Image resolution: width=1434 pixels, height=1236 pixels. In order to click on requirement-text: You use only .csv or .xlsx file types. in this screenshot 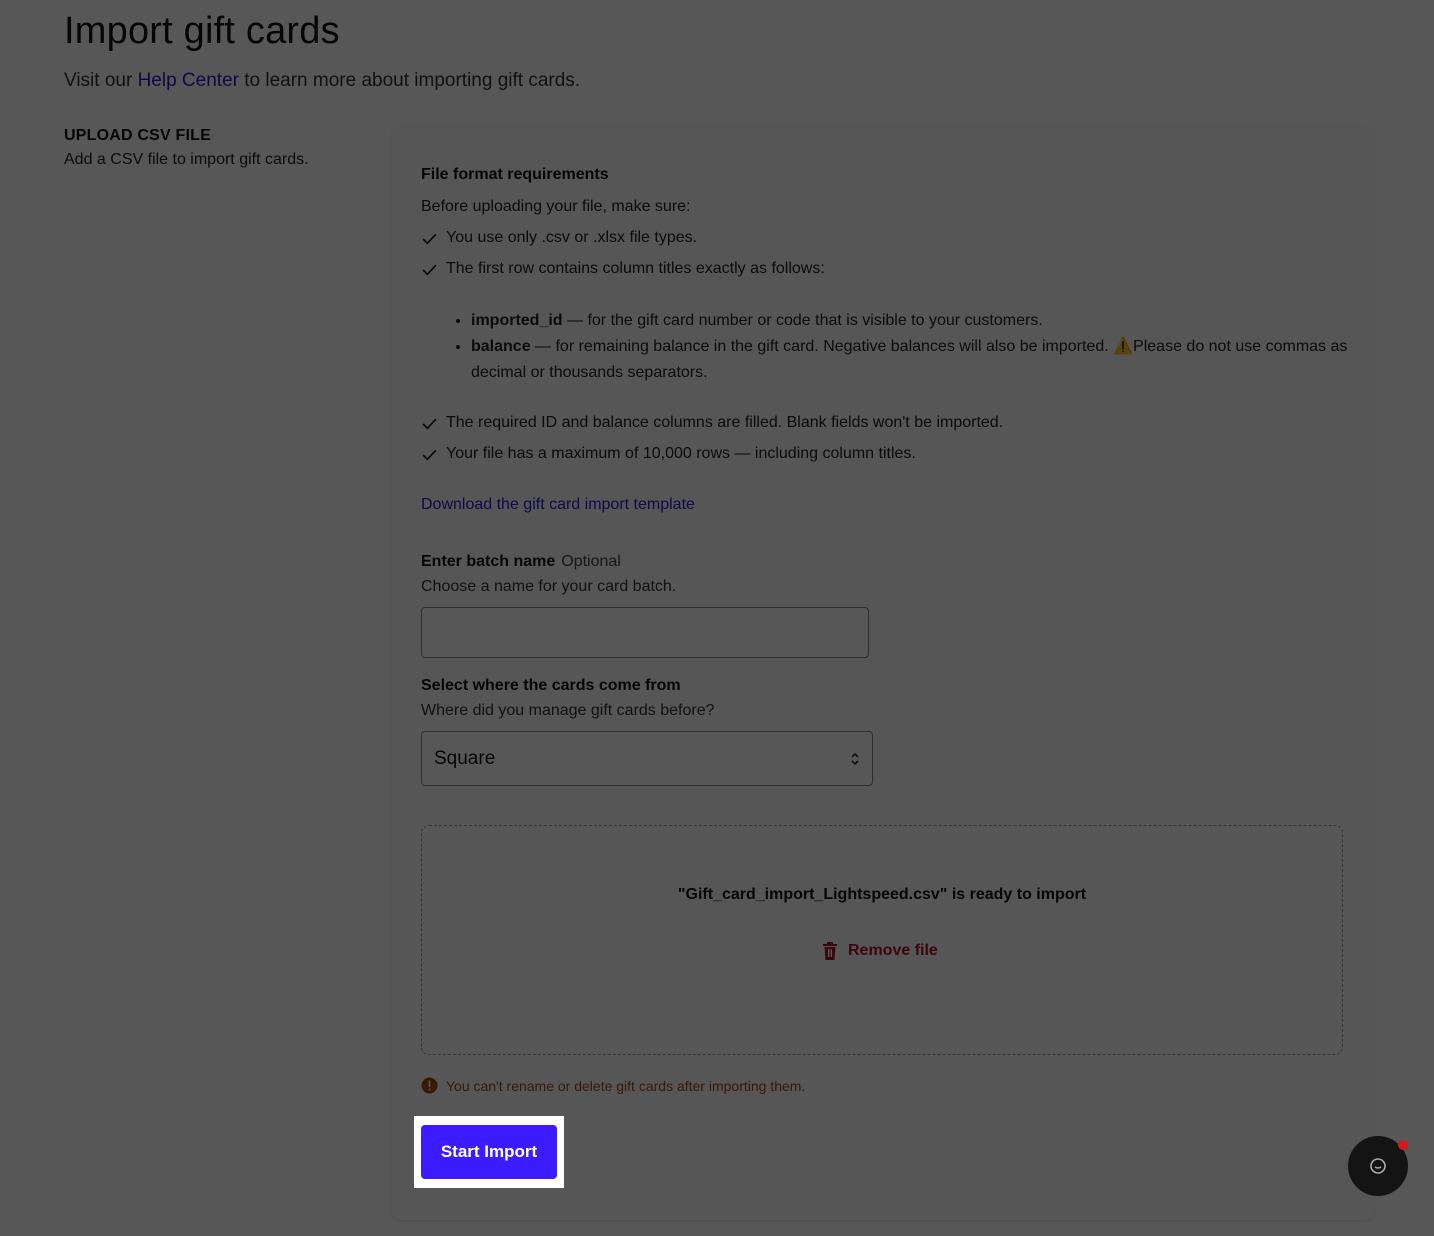, I will do `click(572, 237)`.